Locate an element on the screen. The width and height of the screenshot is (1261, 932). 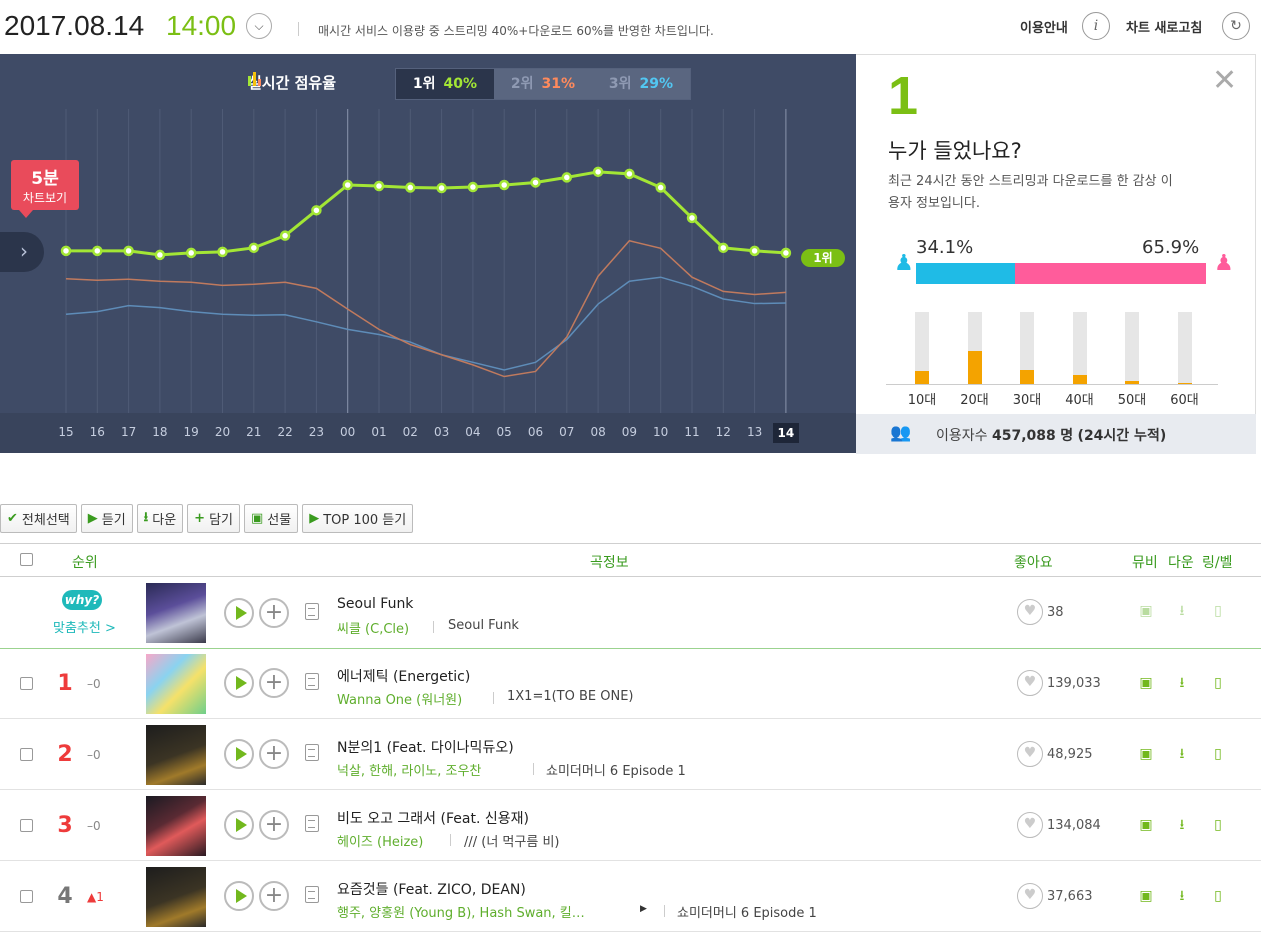
more-artists-arrow: ▶ is located at coordinates (643, 909).